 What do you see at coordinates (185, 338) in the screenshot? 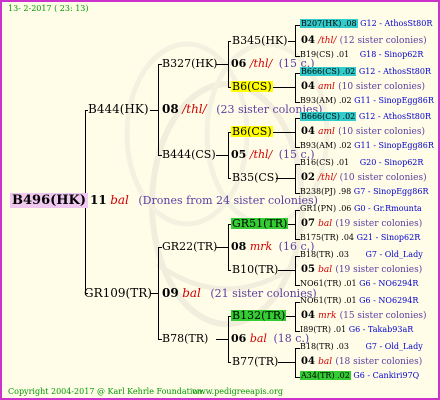
I see `queen-gen2: B78(TR)` at bounding box center [185, 338].